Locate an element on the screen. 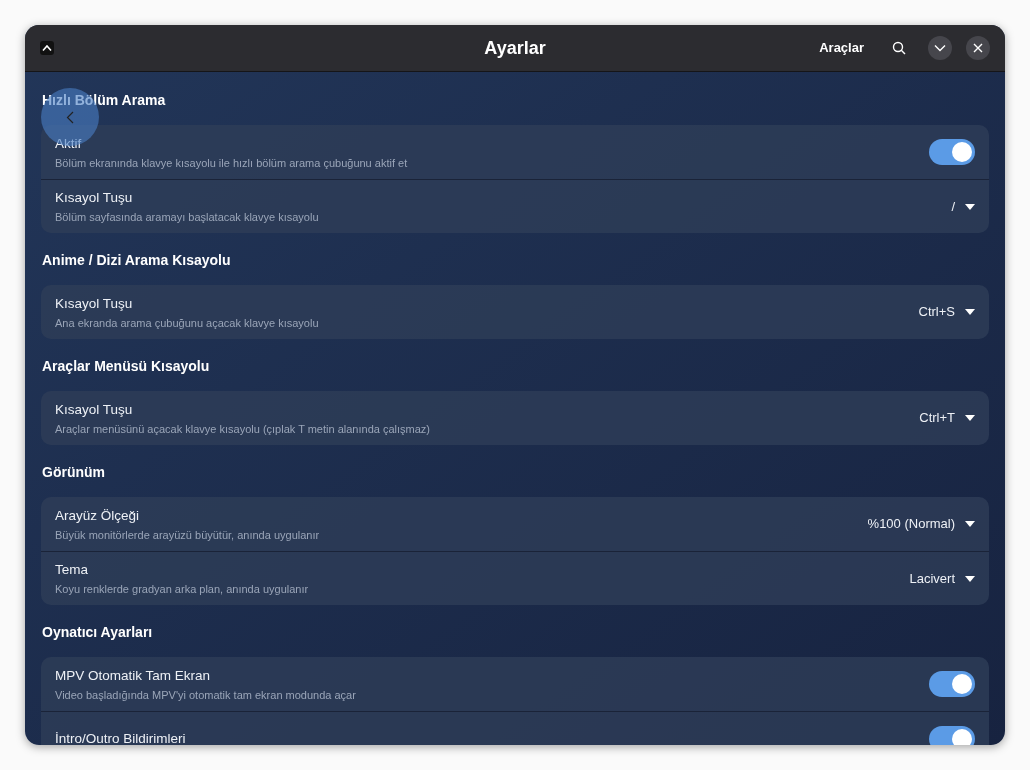 This screenshot has width=1030, height=770. setting-label: Arayüz Ölçeği is located at coordinates (98, 515).